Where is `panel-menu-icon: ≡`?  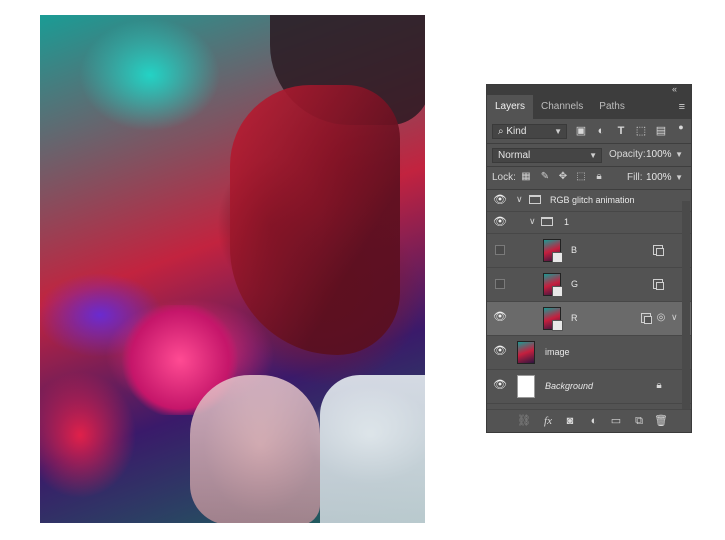 panel-menu-icon: ≡ is located at coordinates (682, 107).